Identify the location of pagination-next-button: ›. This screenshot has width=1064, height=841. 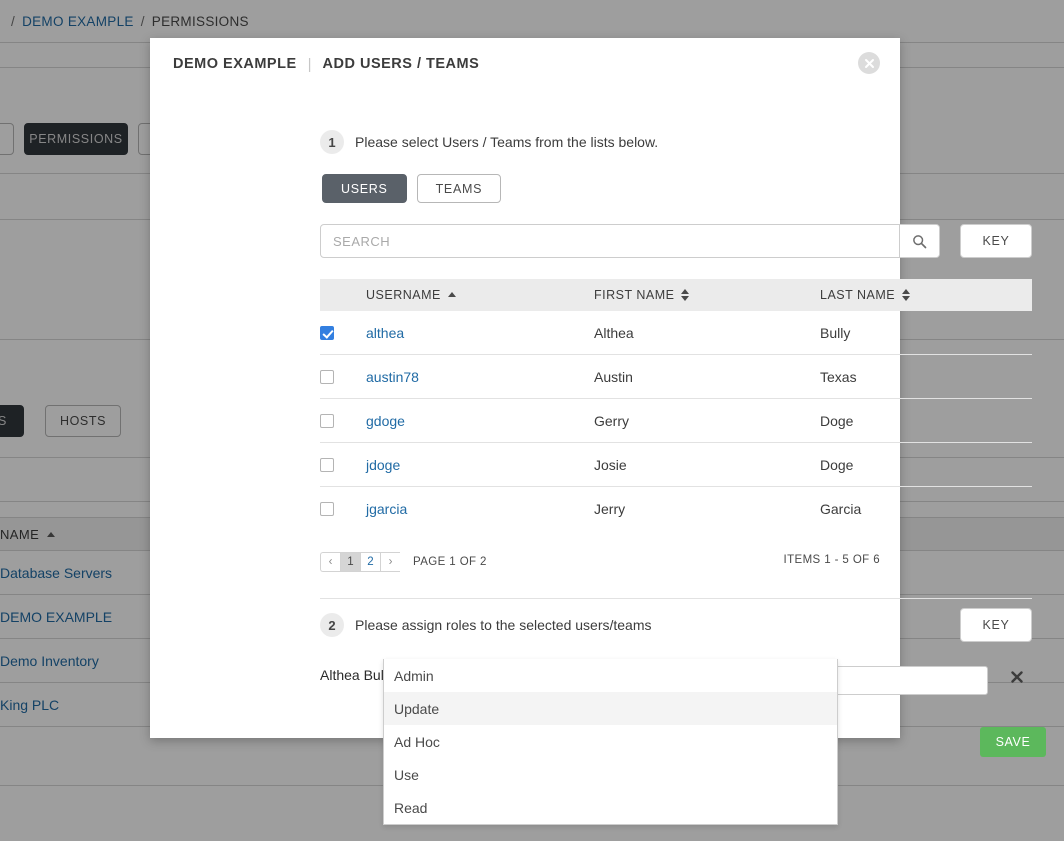
(390, 562).